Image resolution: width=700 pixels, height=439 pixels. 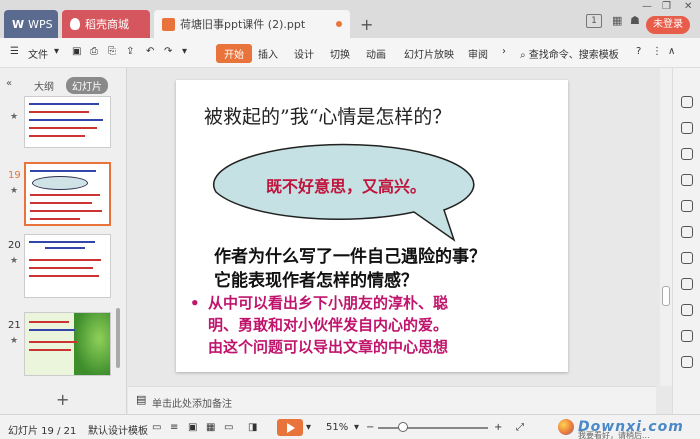 I want to click on print-icon: ⎘, so click(x=112, y=51).